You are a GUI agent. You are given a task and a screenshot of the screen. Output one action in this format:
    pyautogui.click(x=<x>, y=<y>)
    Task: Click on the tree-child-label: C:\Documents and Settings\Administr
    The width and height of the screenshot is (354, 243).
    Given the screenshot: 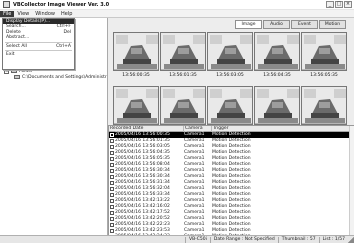 What is the action you would take?
    pyautogui.click(x=64, y=77)
    